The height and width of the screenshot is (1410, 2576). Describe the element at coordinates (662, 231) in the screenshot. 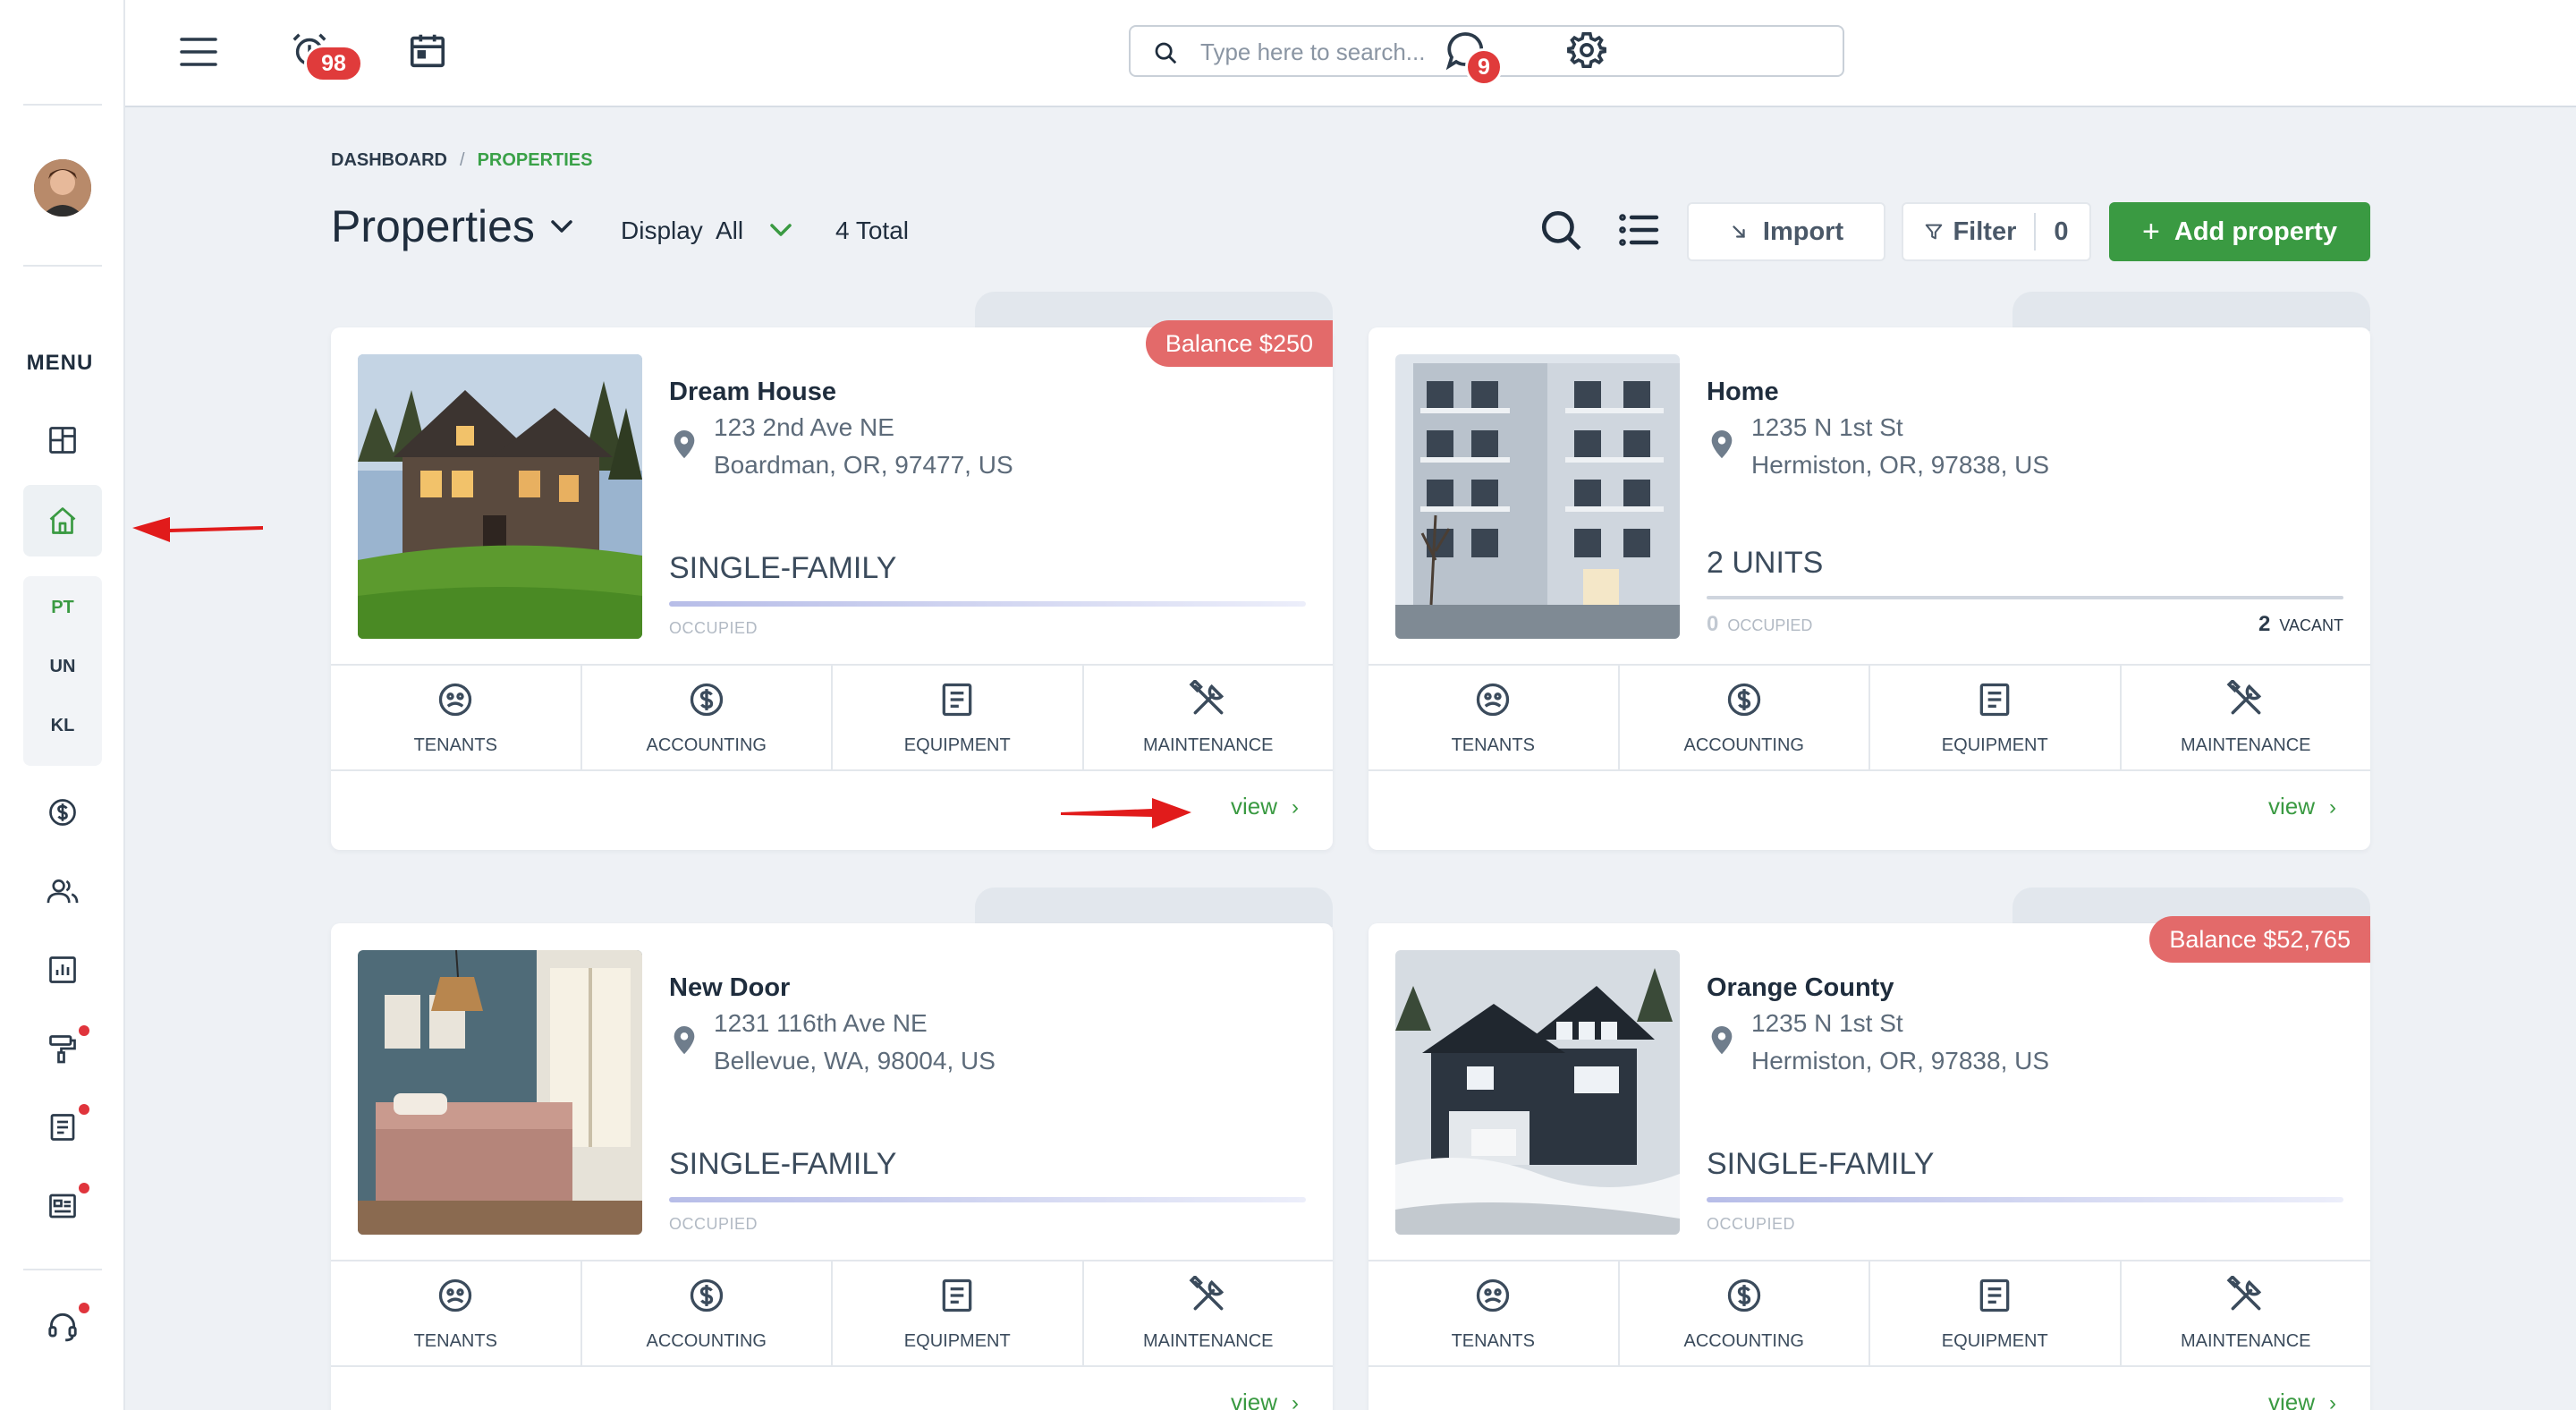

I see `display-label: Display` at that location.